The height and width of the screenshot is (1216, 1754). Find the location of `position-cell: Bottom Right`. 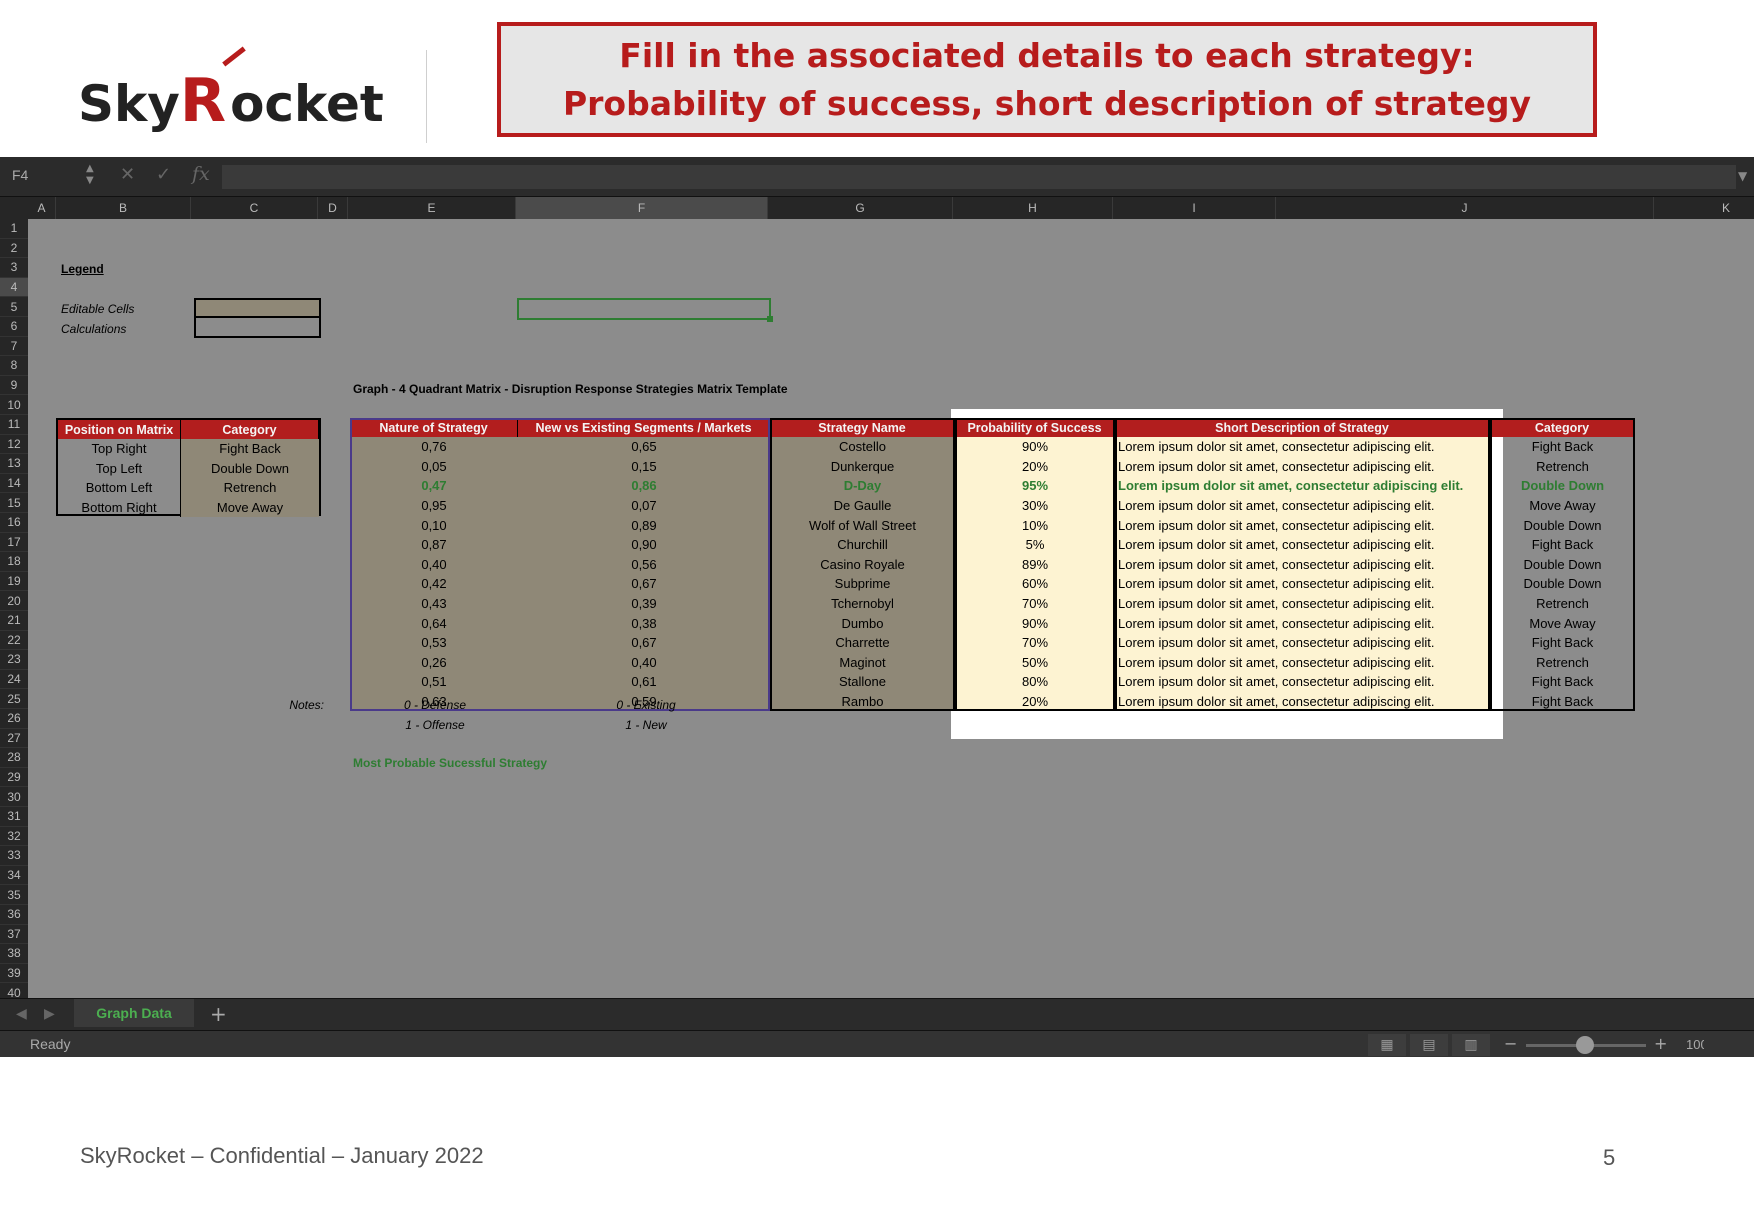

position-cell: Bottom Right is located at coordinates (119, 507).